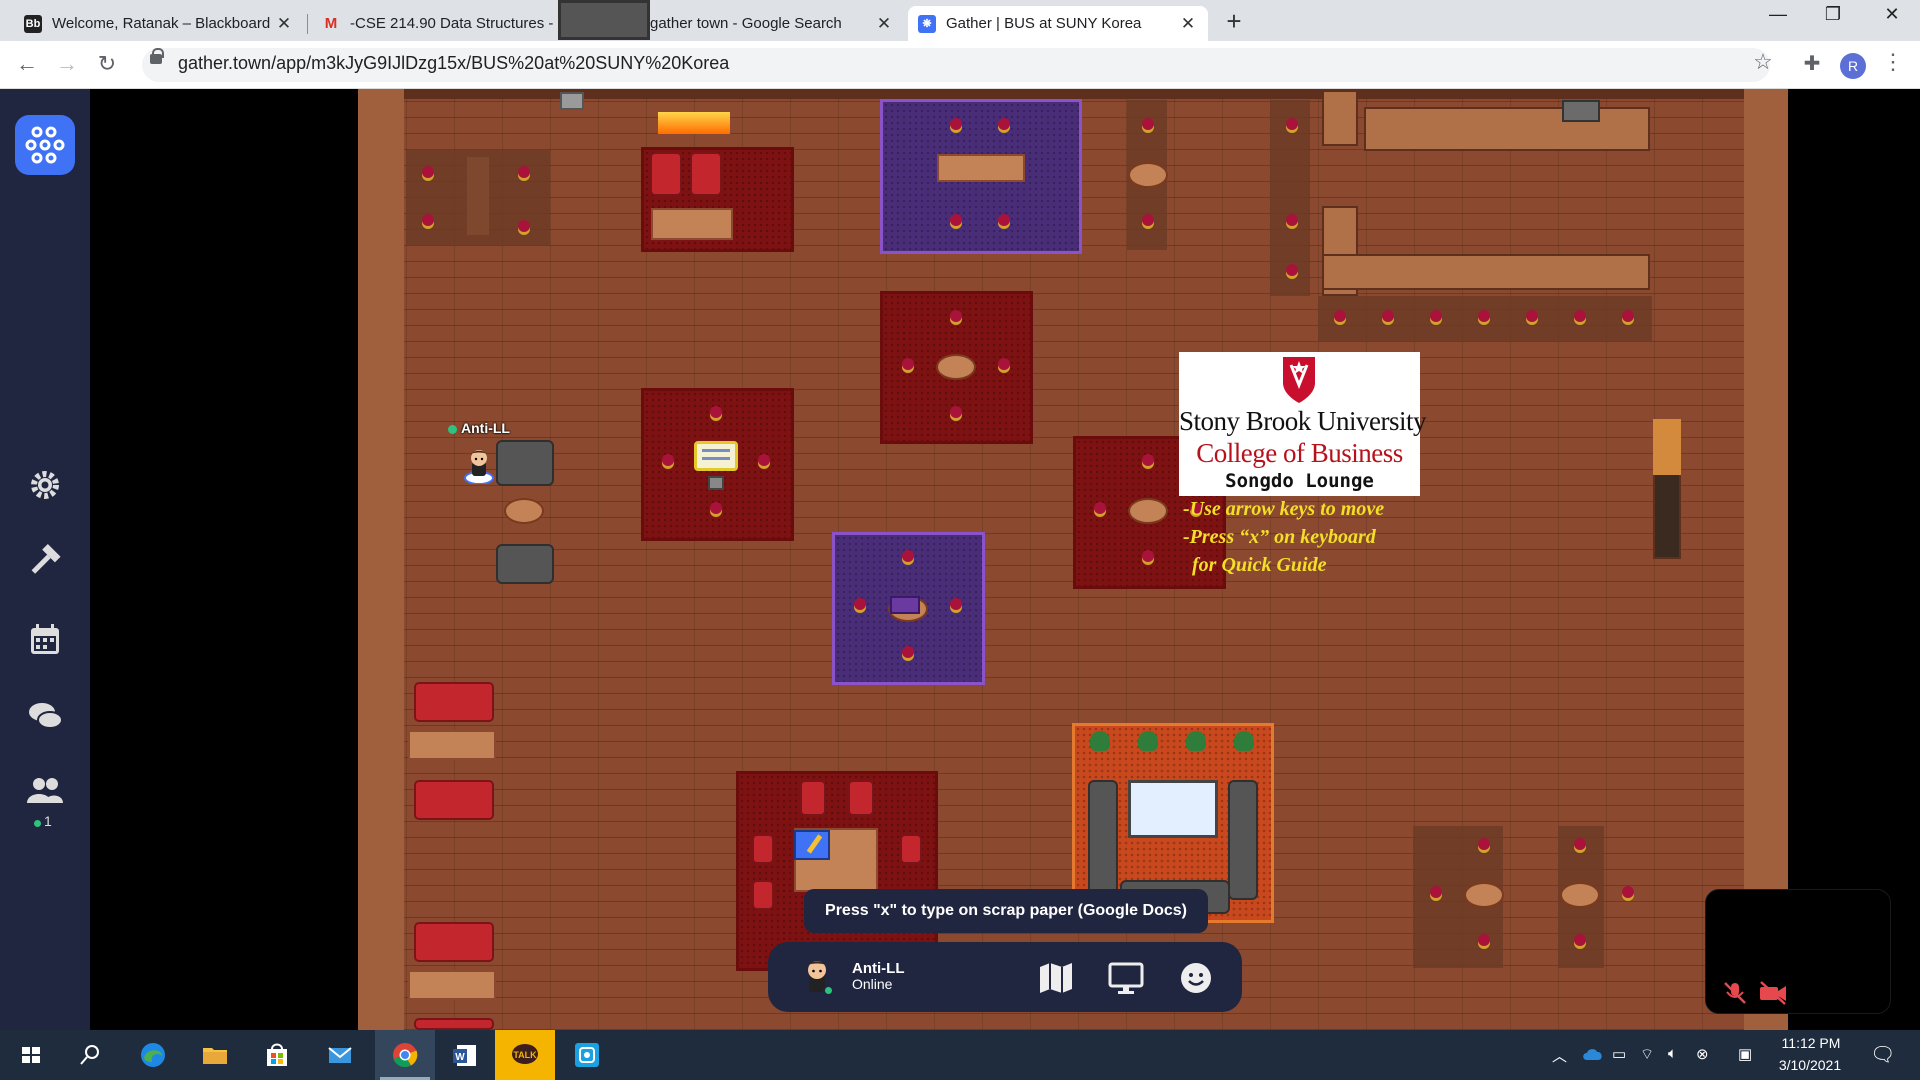 The height and width of the screenshot is (1080, 1920). Describe the element at coordinates (27, 64) in the screenshot. I see `back-arrow-icon: ←` at that location.